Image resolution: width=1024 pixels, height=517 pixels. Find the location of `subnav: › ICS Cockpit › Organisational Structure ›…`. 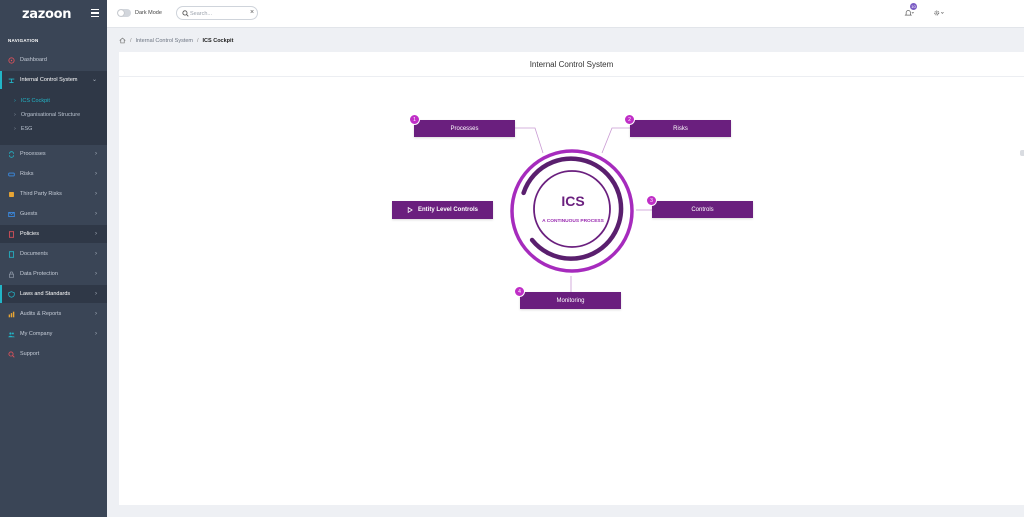

subnav: › ICS Cockpit › Organisational Structure ›… is located at coordinates (53, 117).